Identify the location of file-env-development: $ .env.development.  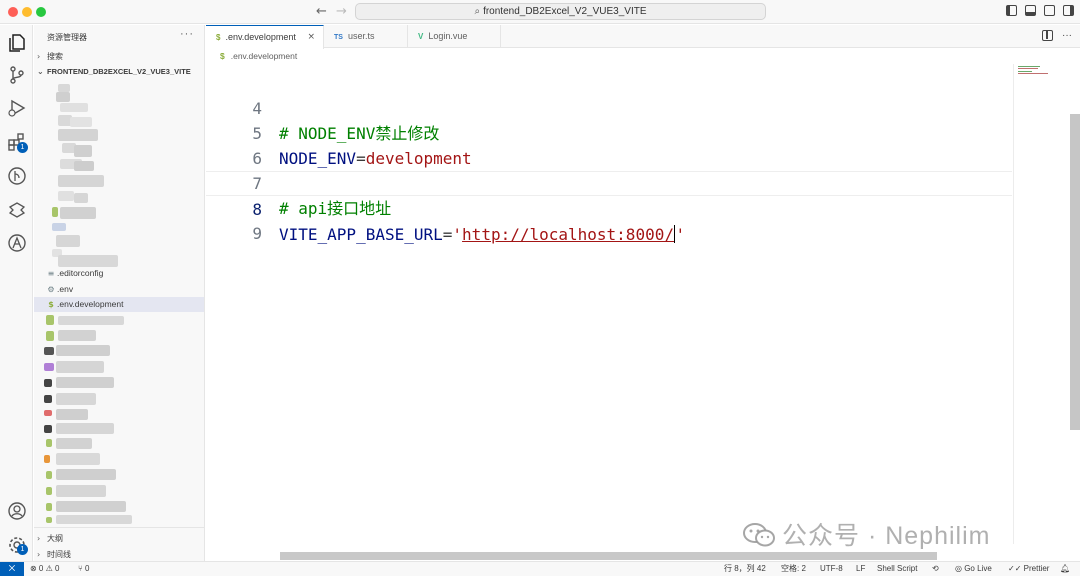
(119, 304).